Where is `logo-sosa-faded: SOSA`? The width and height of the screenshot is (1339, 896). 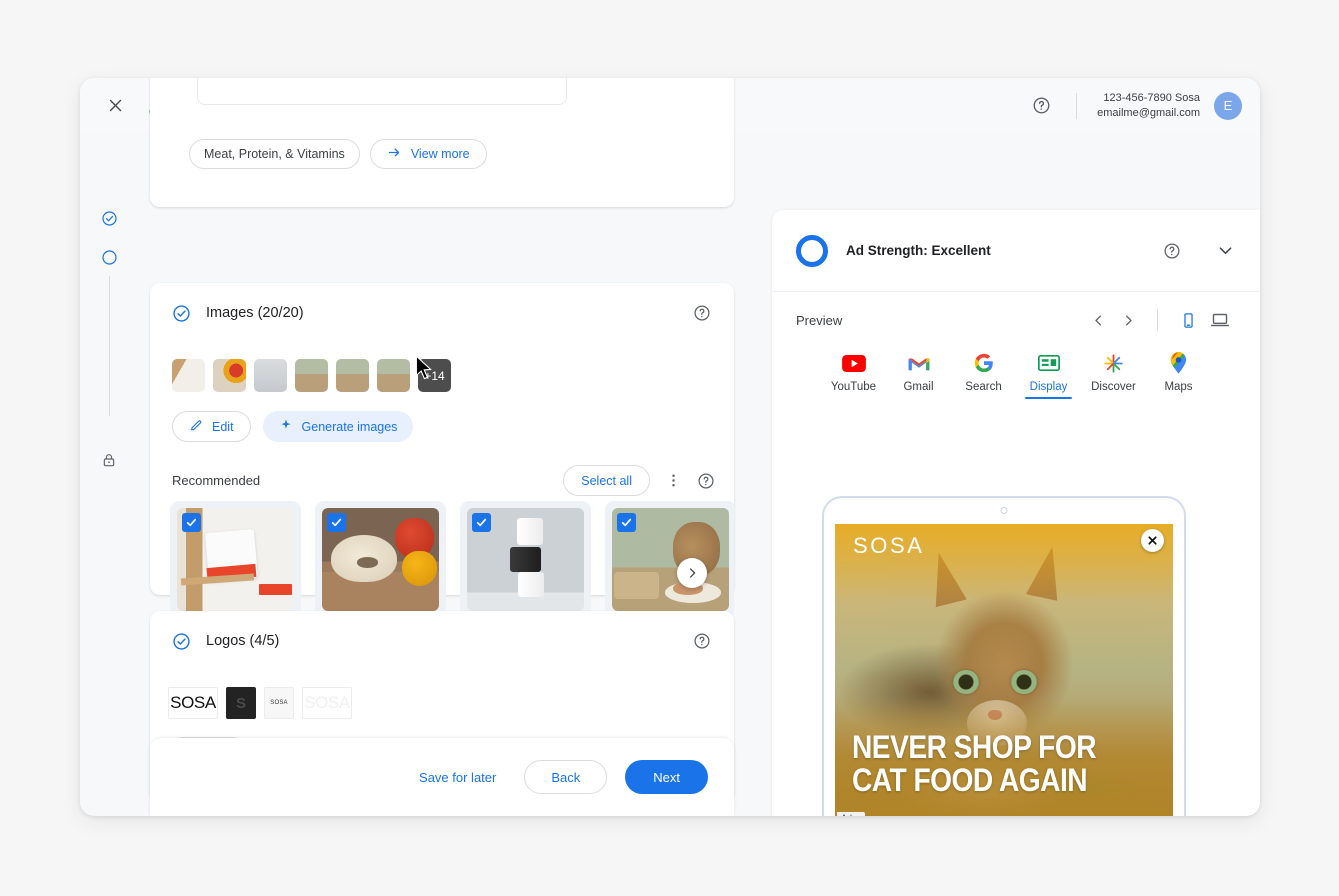
logo-sosa-faded: SOSA is located at coordinates (327, 703).